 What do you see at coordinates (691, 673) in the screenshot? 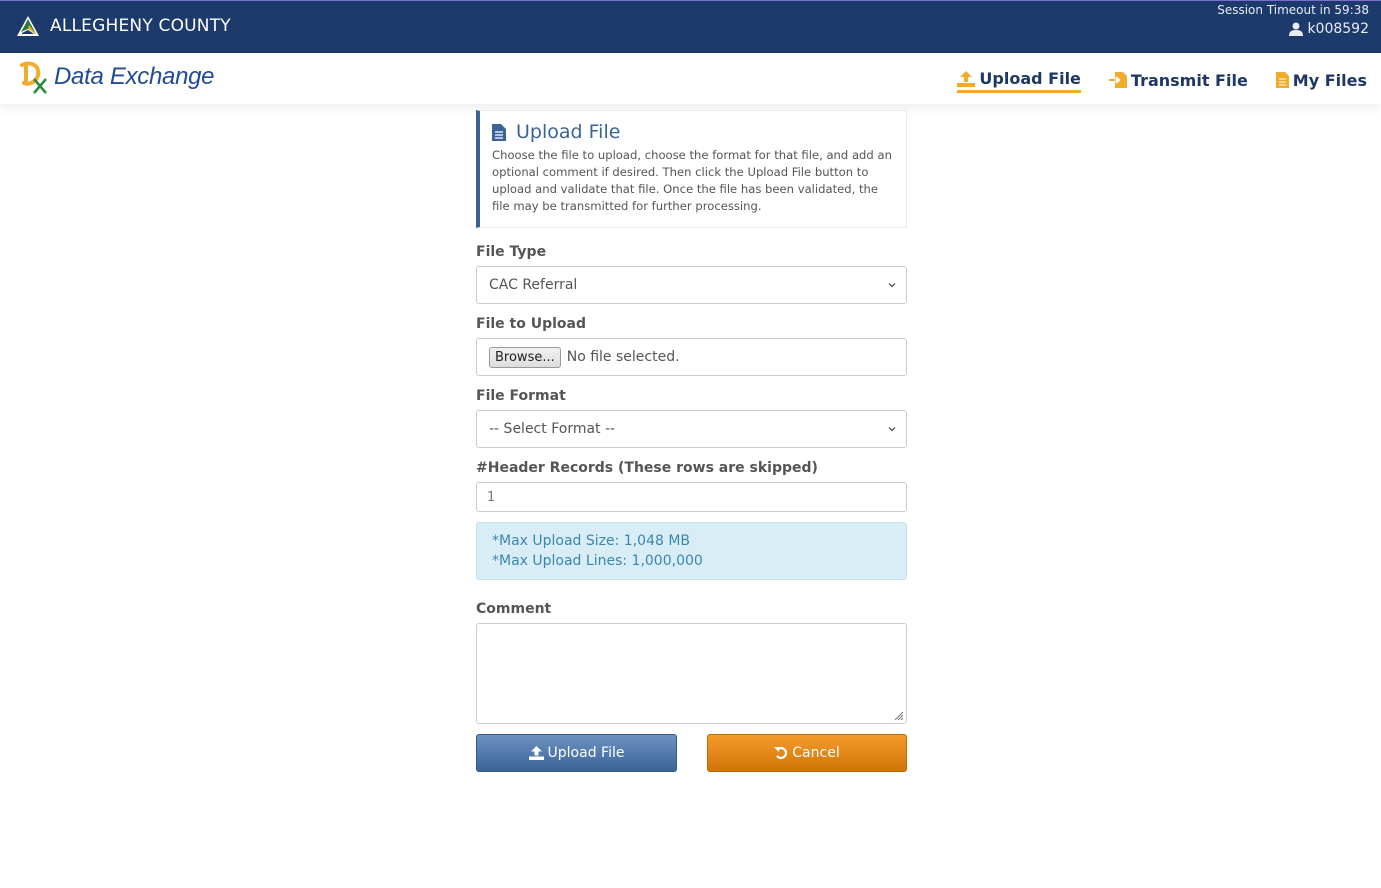
I see `comment-textarea` at bounding box center [691, 673].